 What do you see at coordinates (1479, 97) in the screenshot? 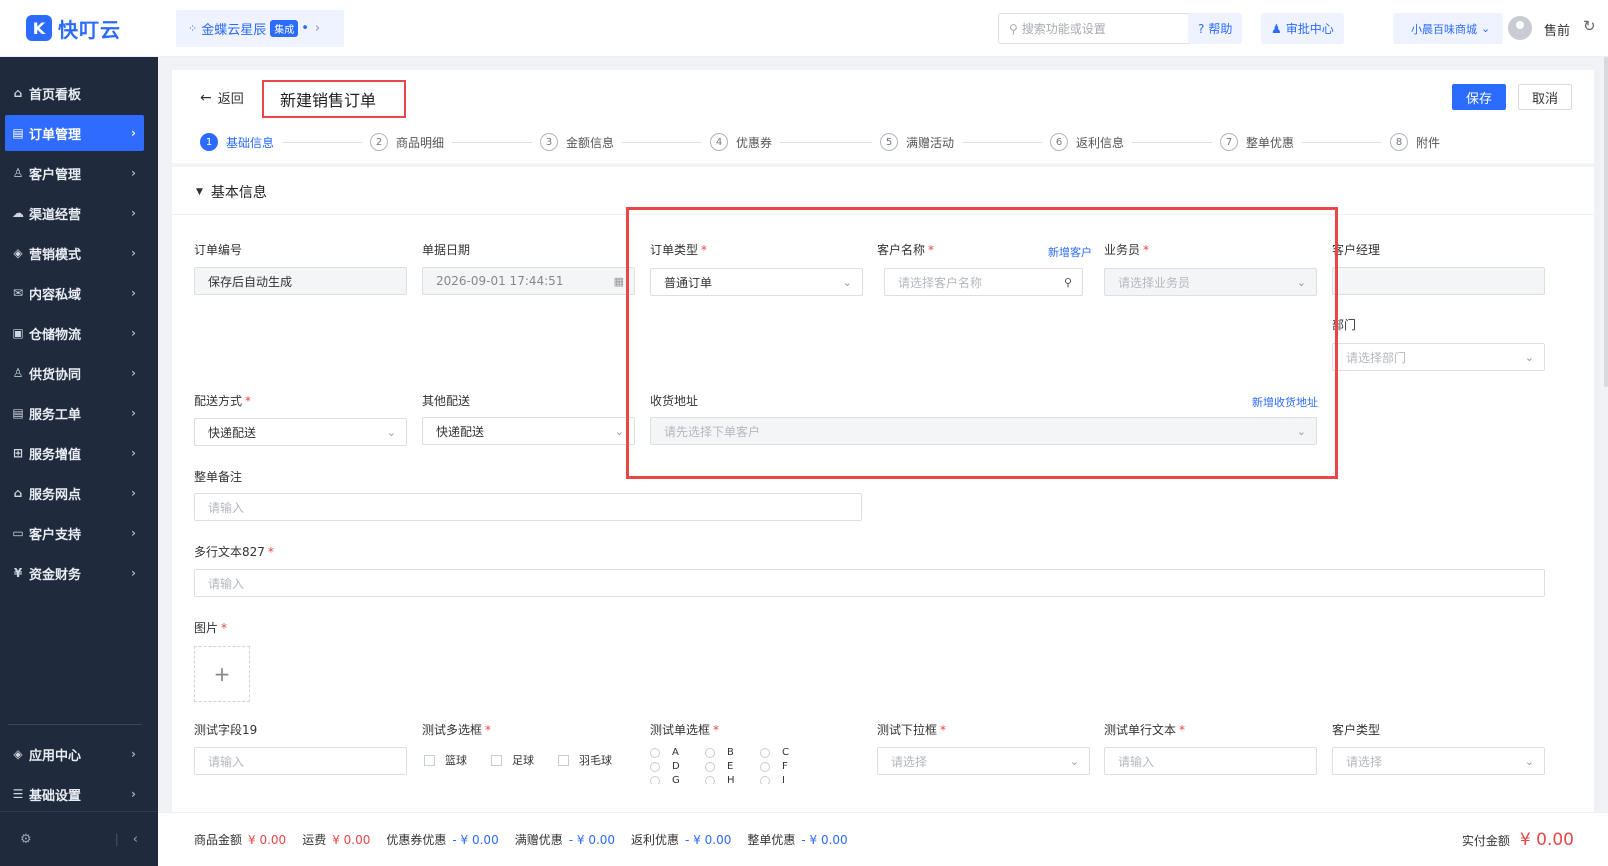
I see `save-button: 保存` at bounding box center [1479, 97].